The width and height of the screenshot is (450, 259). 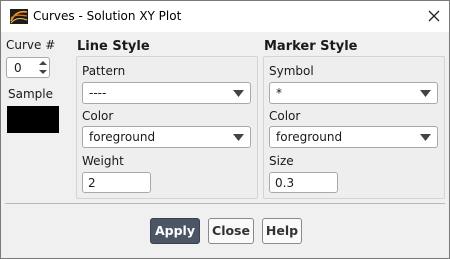 I want to click on size-value: 0.3, so click(x=285, y=183).